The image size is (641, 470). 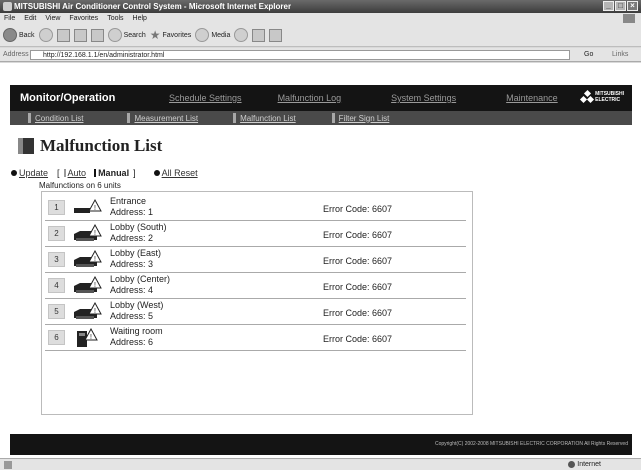 What do you see at coordinates (8, 465) in the screenshot?
I see `page-status-icon` at bounding box center [8, 465].